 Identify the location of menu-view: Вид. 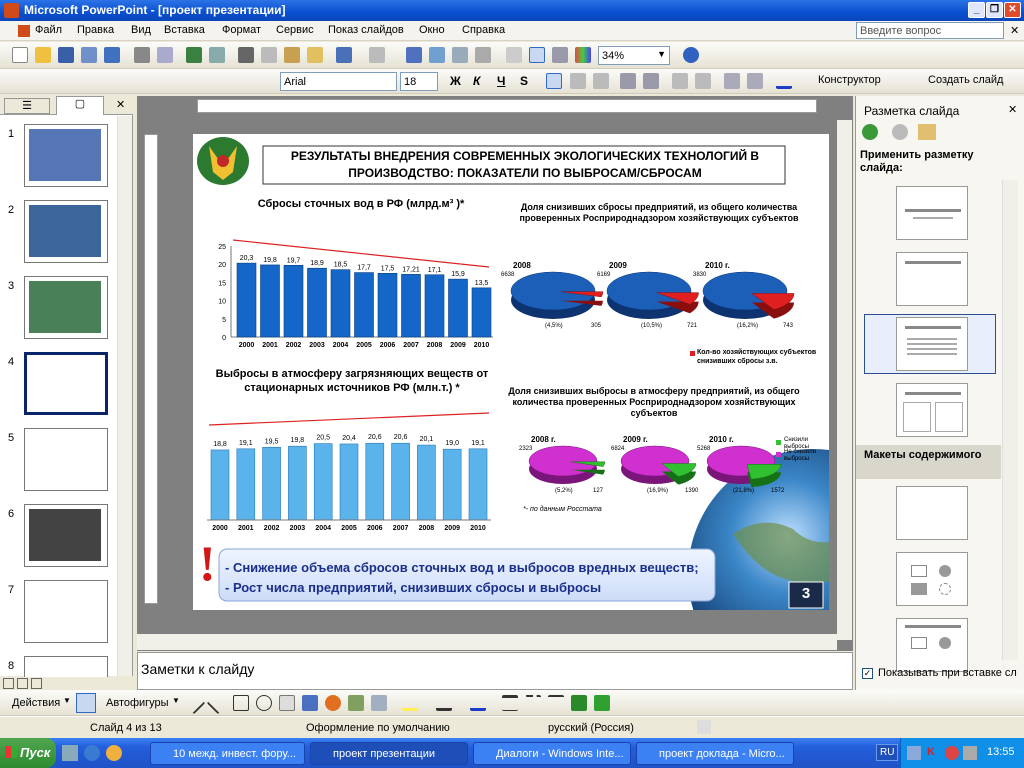
(141, 30).